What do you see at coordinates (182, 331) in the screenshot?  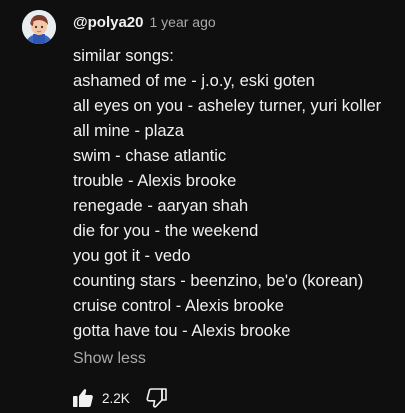 I see `comment-line: gotta have tou - Alexis brooke` at bounding box center [182, 331].